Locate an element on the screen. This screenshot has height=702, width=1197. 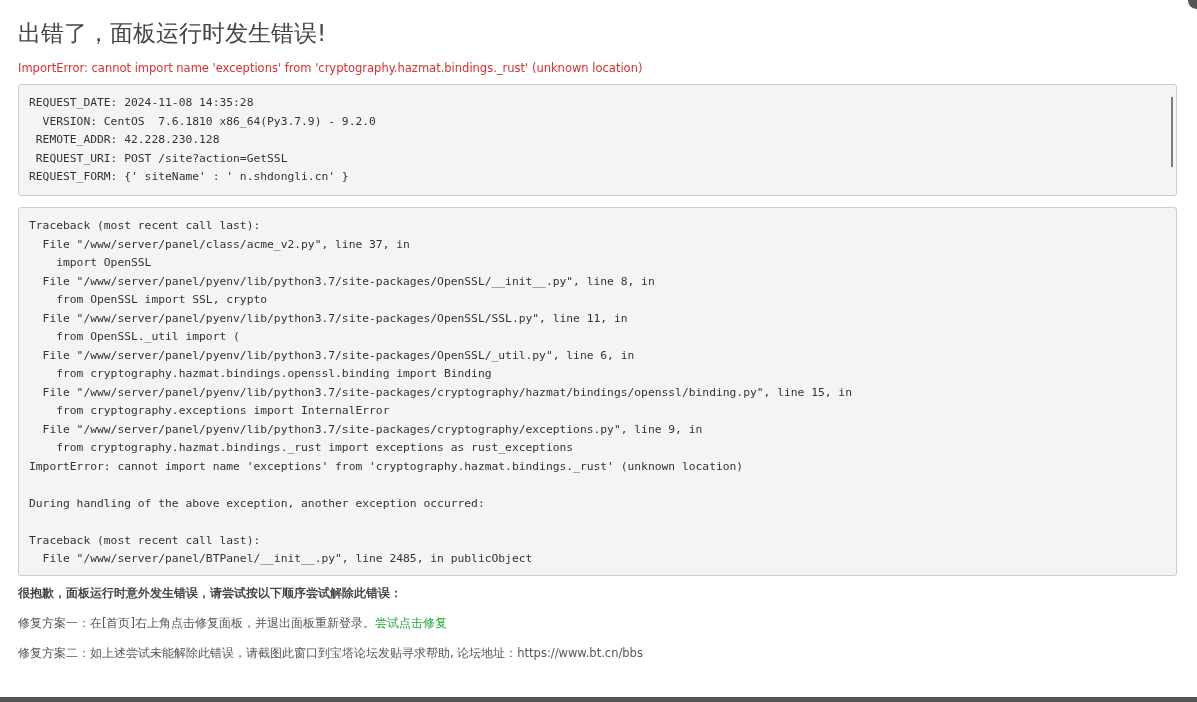
help-heading: 很抱歉，面板运行时意外发生错误，请尝试按以下顺序尝试解除此错误： is located at coordinates (210, 593).